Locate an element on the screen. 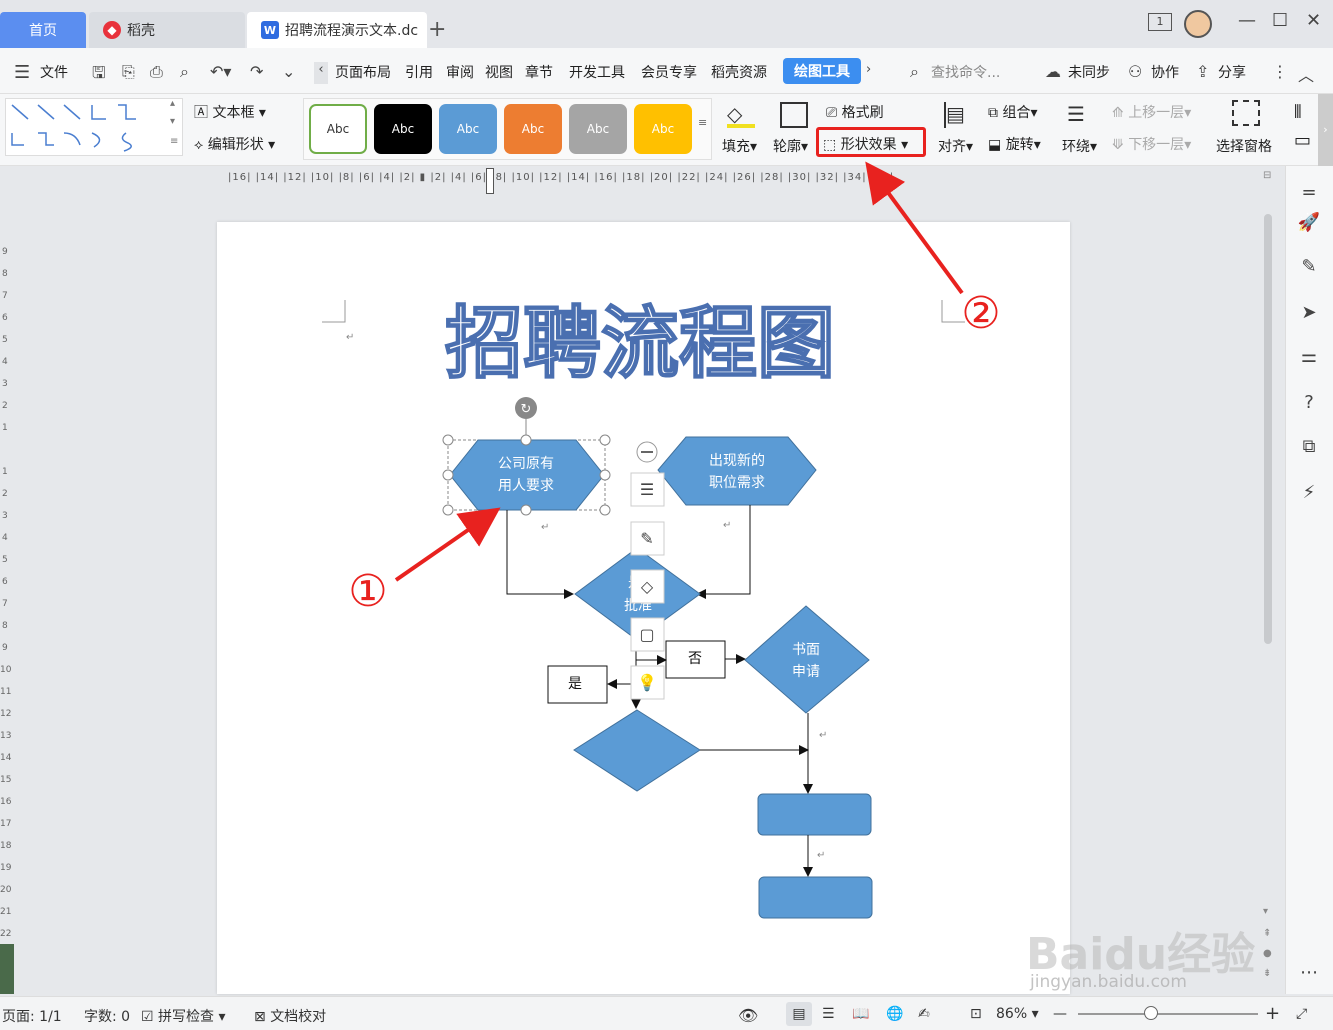 This screenshot has width=1333, height=1030. eye-protect-icon: 👁 is located at coordinates (748, 1015).